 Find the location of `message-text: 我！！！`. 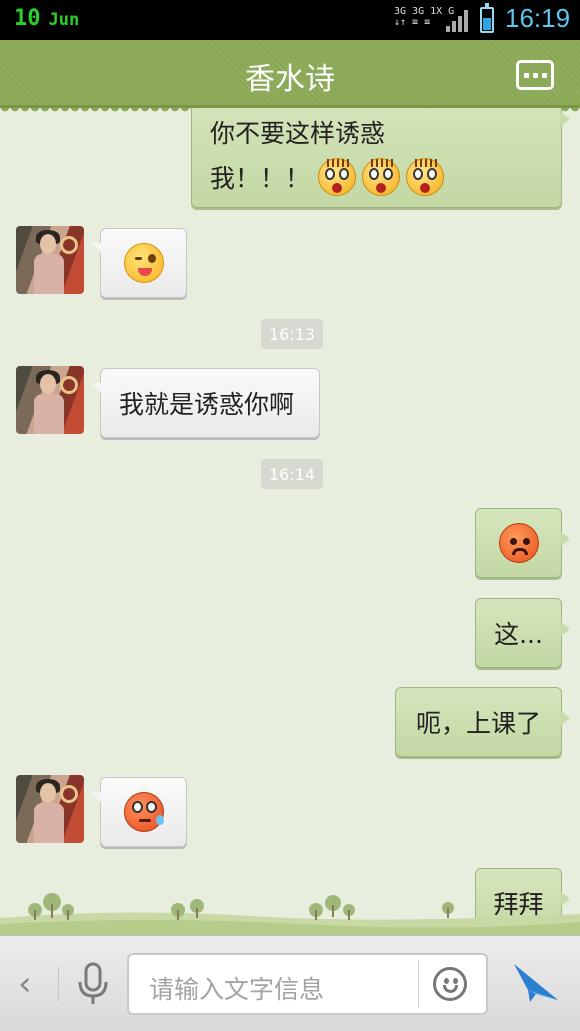

message-text: 我！！！ is located at coordinates (260, 178).